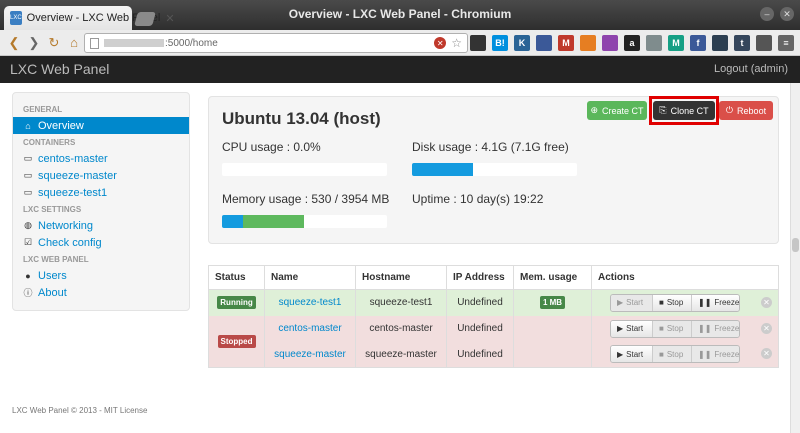 The image size is (800, 433). I want to click on sidebar-item-label: squeeze-master, so click(77, 175).